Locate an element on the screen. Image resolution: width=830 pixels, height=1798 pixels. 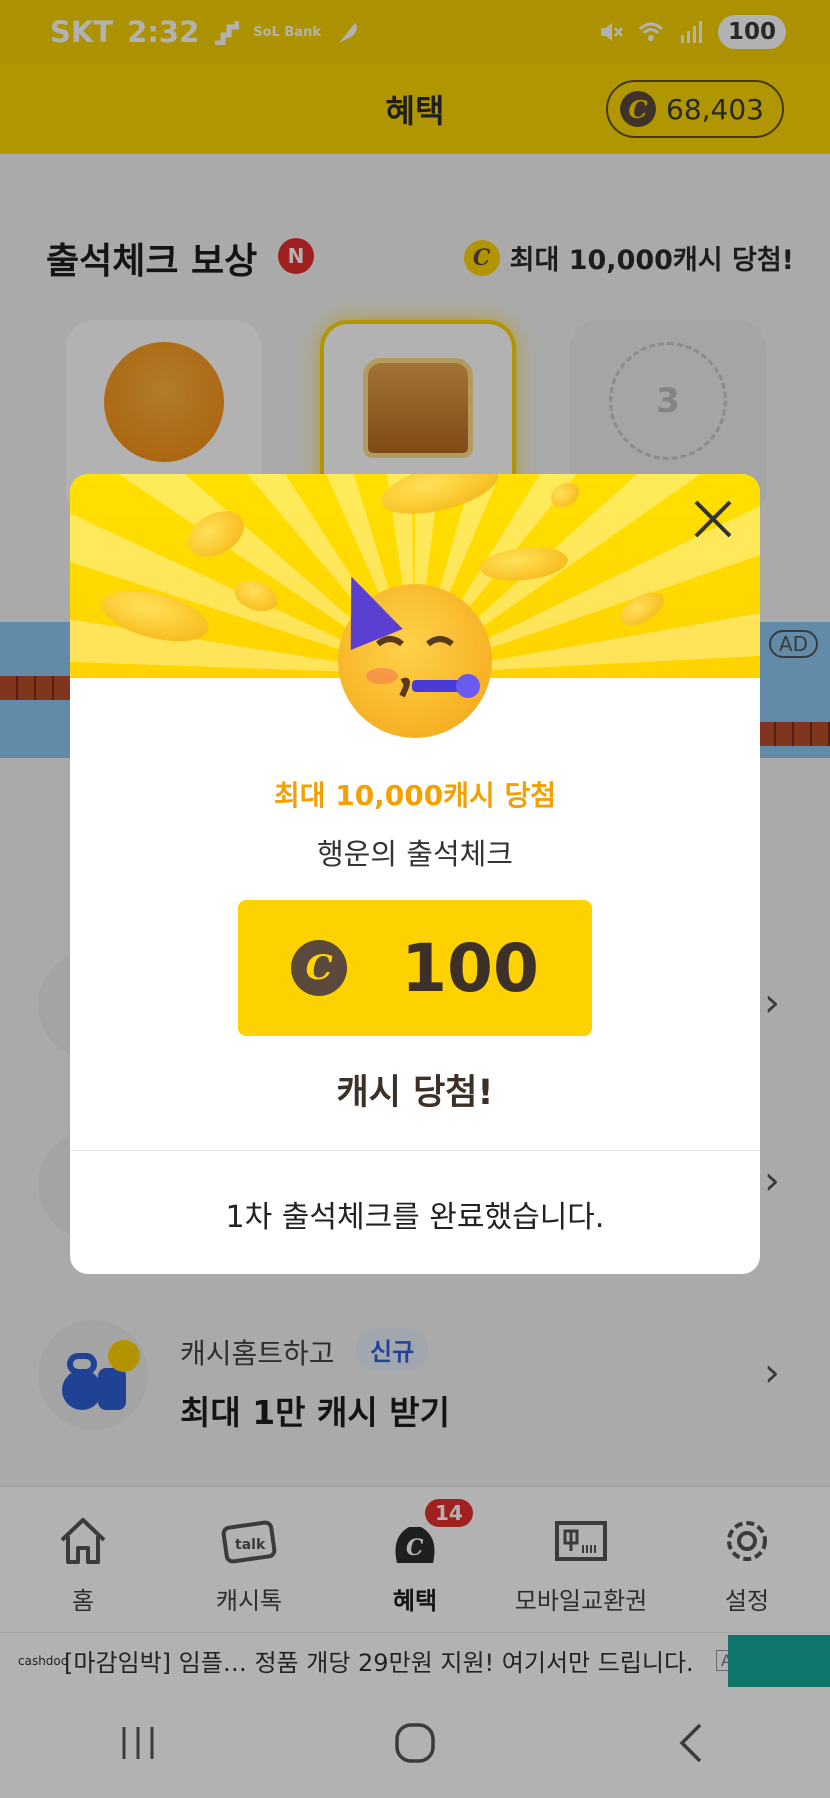
reward-amount: 100 is located at coordinates (470, 968).